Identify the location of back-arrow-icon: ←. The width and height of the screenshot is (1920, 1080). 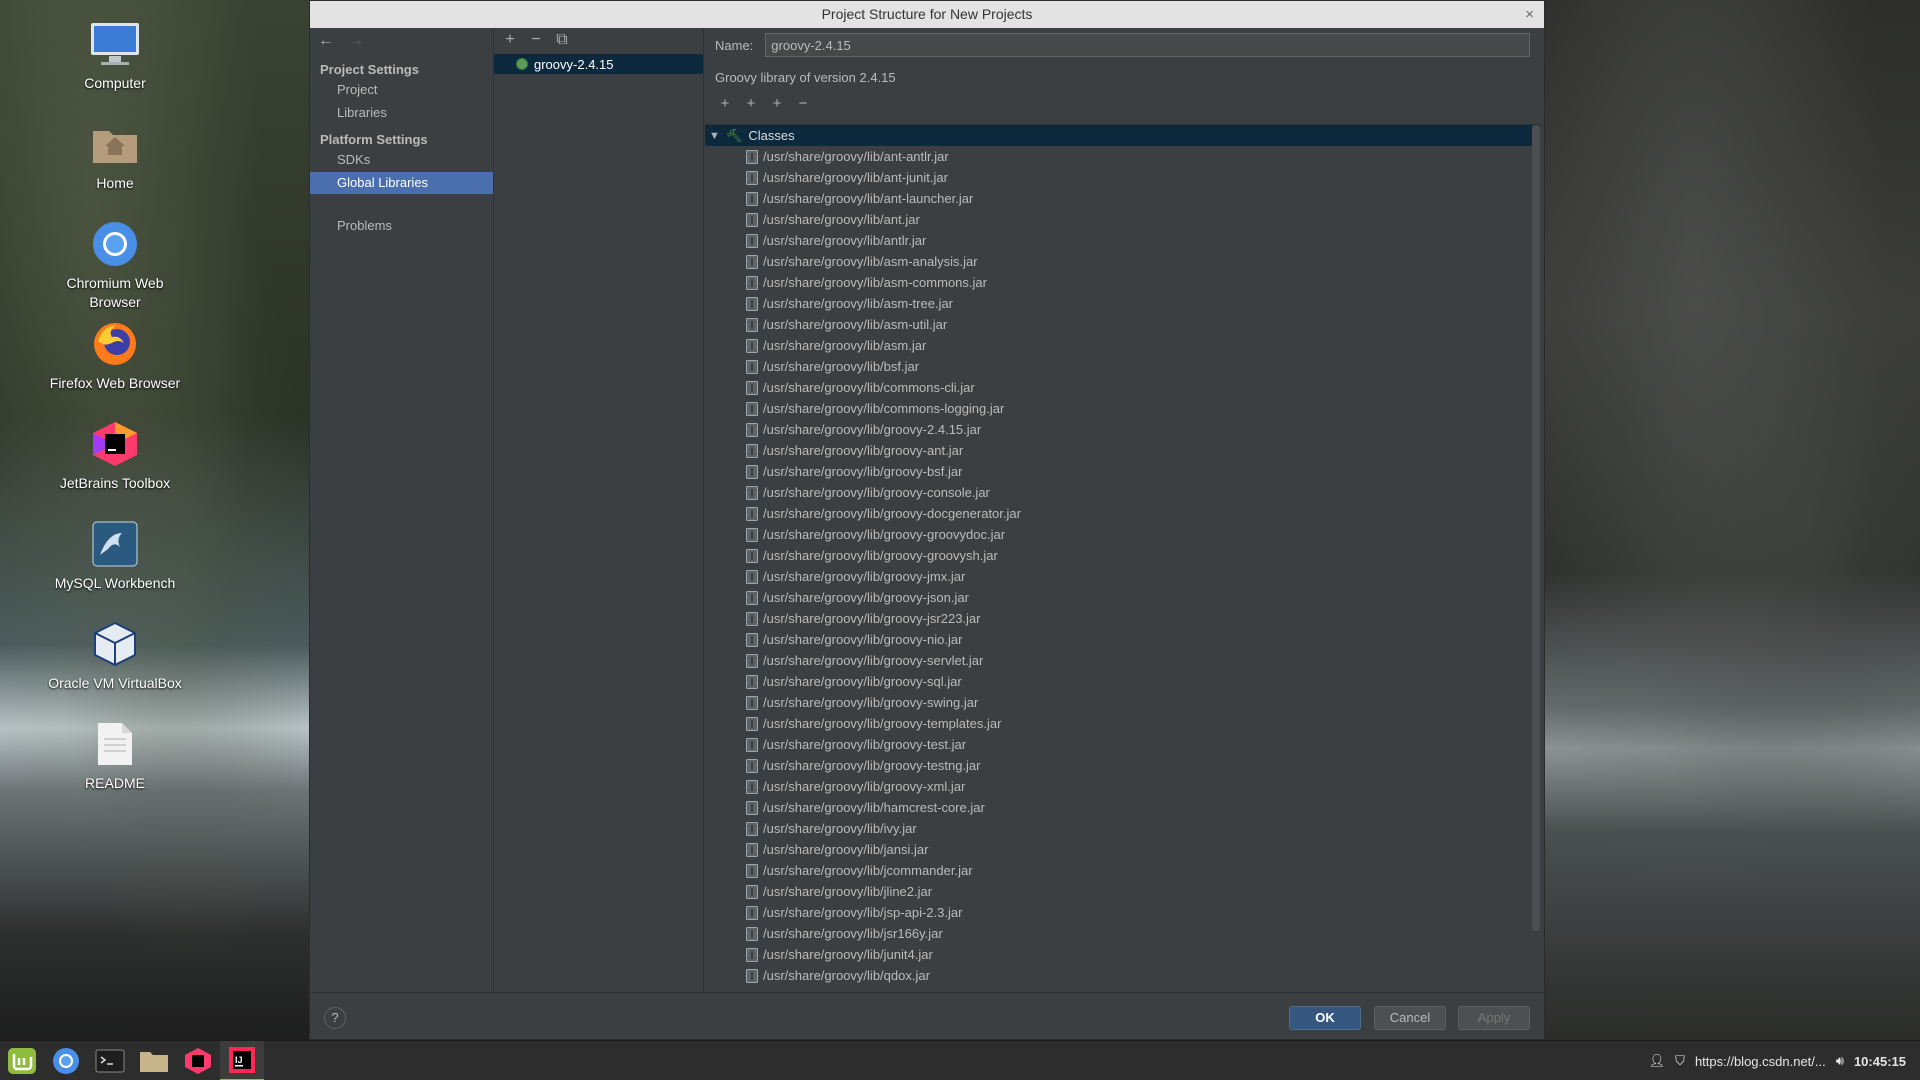
(326, 43).